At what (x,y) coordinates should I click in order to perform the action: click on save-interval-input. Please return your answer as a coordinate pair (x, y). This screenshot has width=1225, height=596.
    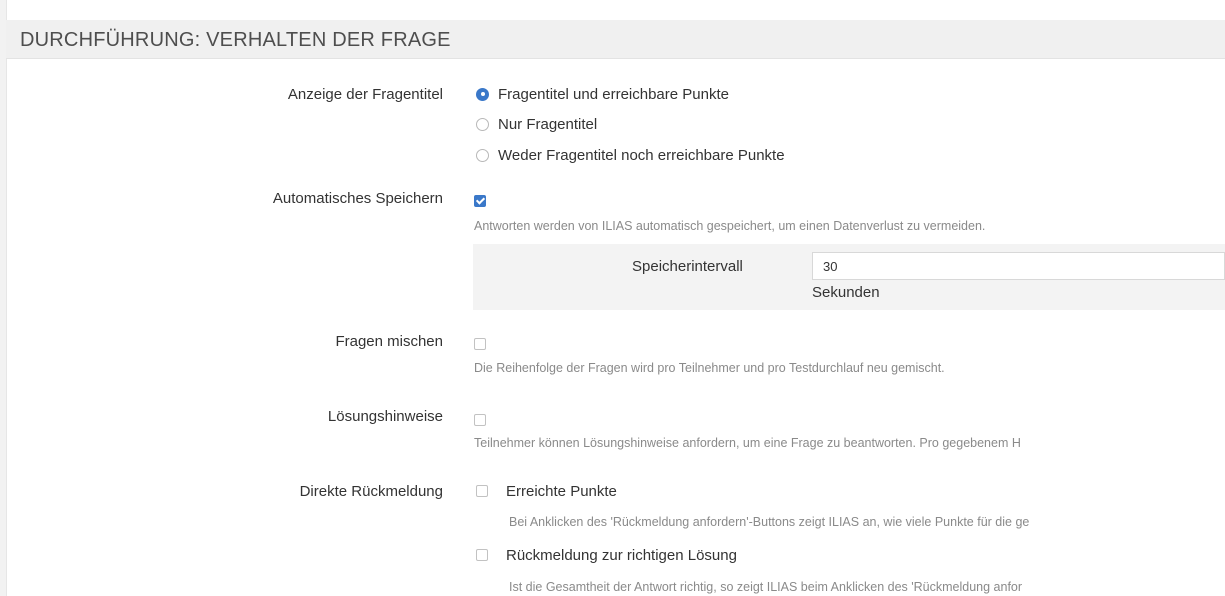
    Looking at the image, I should click on (1018, 266).